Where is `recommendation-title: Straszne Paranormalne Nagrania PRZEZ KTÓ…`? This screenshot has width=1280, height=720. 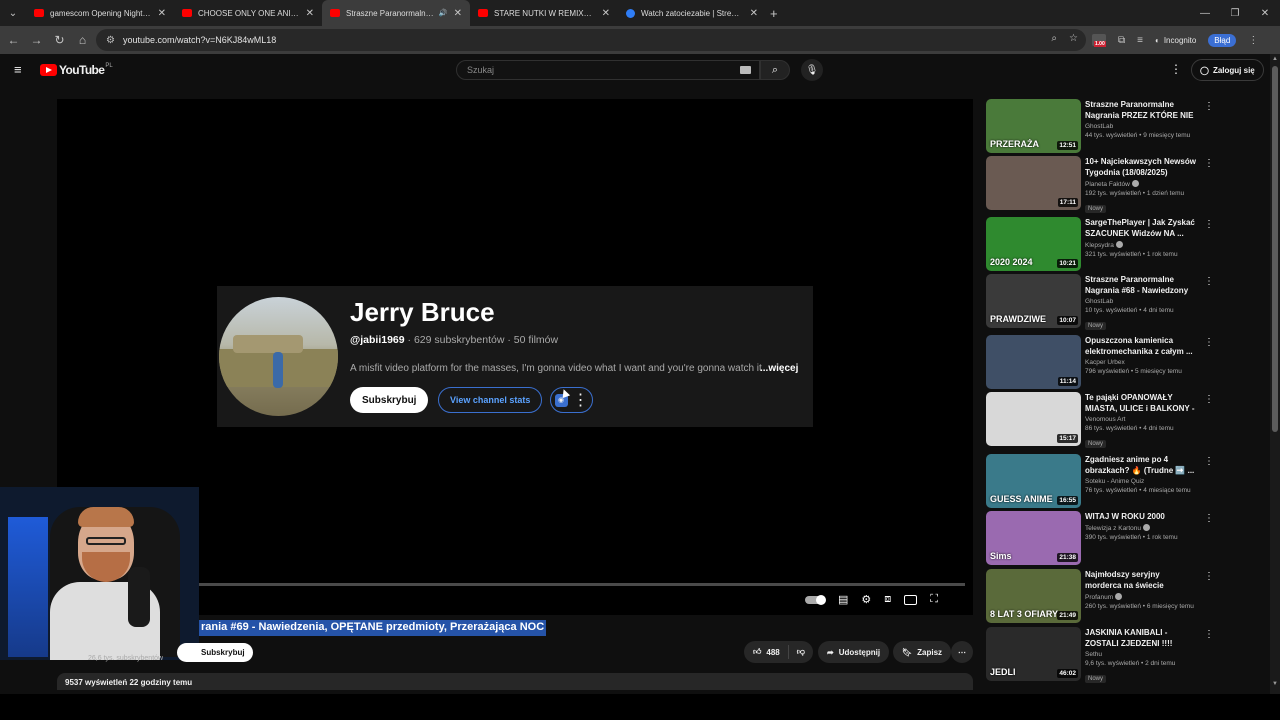 recommendation-title: Straszne Paranormalne Nagrania PRZEZ KTÓ… is located at coordinates (1141, 110).